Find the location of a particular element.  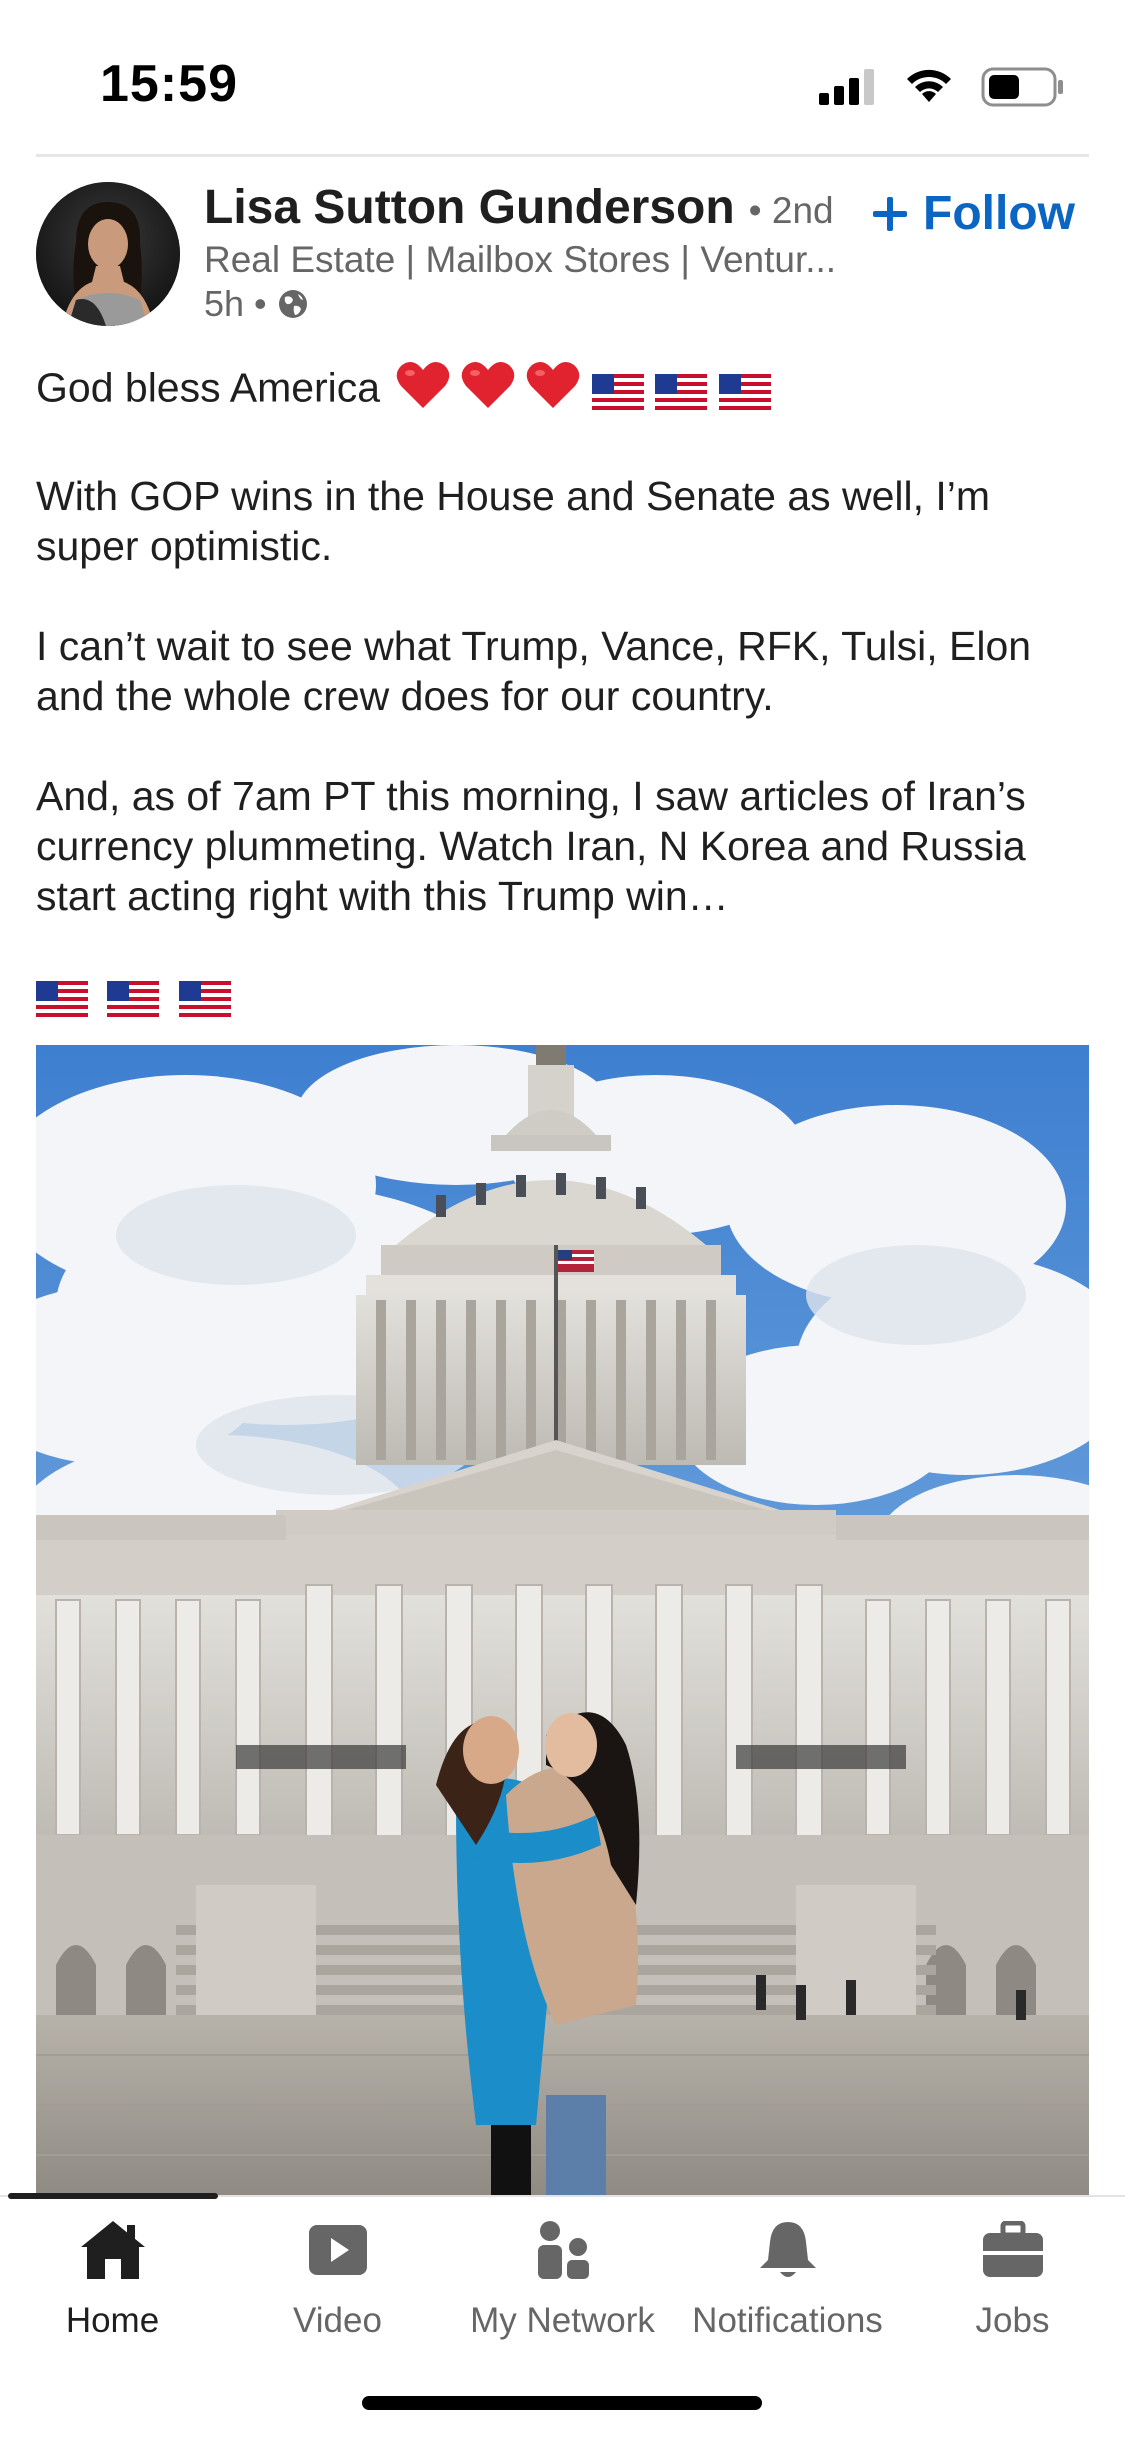

nav-item-my-network: My Network is located at coordinates (562, 2278).